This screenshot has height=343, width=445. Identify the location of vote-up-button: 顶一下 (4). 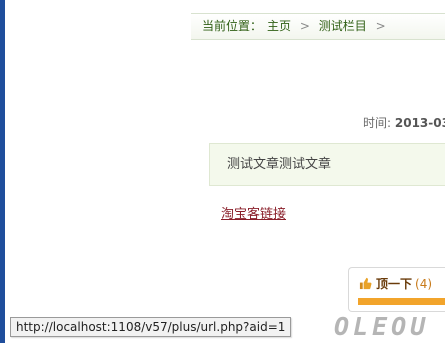
(395, 283).